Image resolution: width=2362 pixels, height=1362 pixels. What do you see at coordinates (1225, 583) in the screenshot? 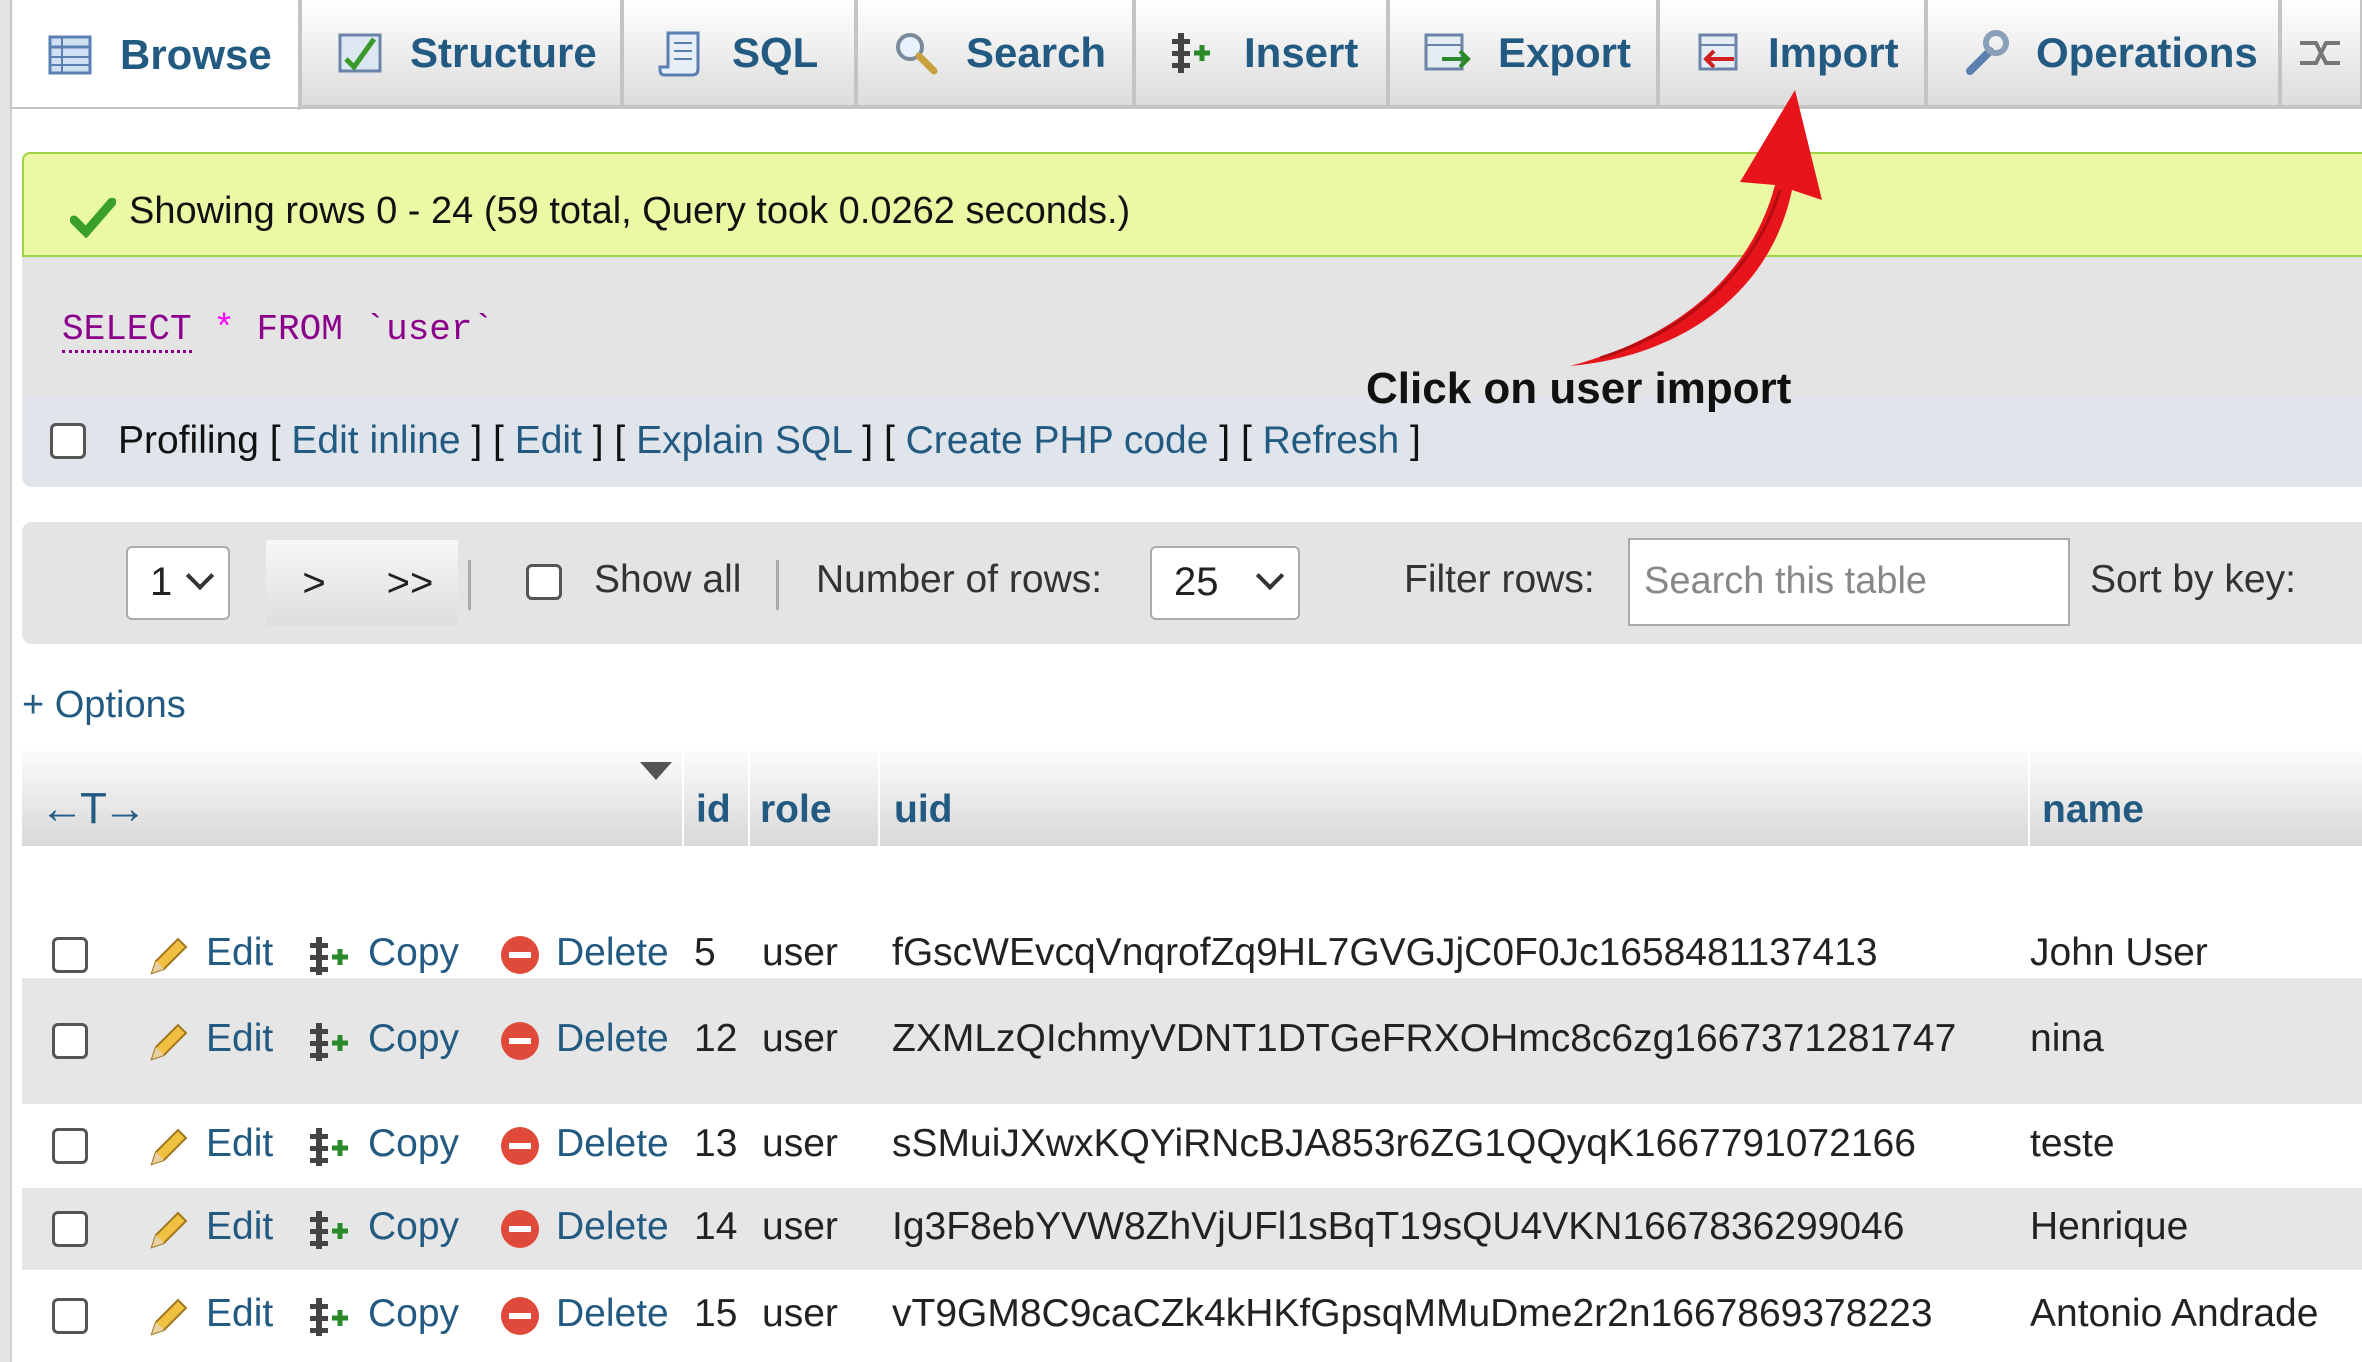
I see `number-of-rows-select: 25` at bounding box center [1225, 583].